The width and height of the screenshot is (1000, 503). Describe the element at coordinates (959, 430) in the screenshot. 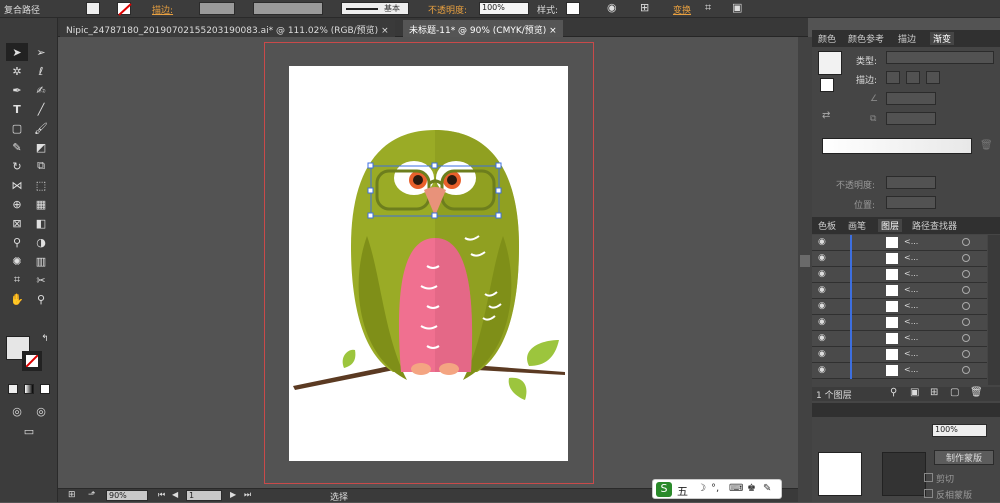

I see `transparency-opacity-input: 100%` at that location.